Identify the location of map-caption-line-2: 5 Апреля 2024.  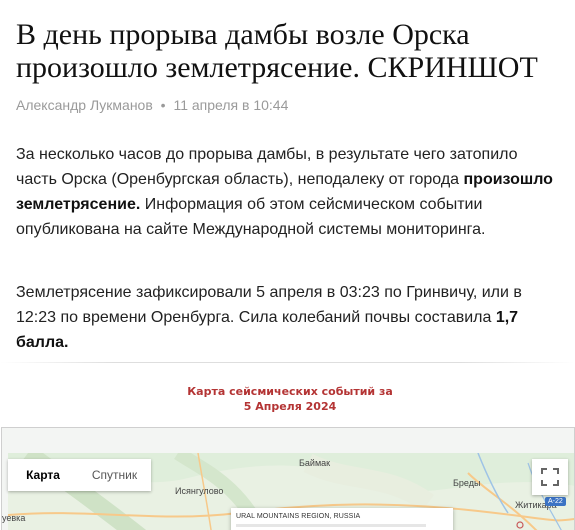
(290, 406).